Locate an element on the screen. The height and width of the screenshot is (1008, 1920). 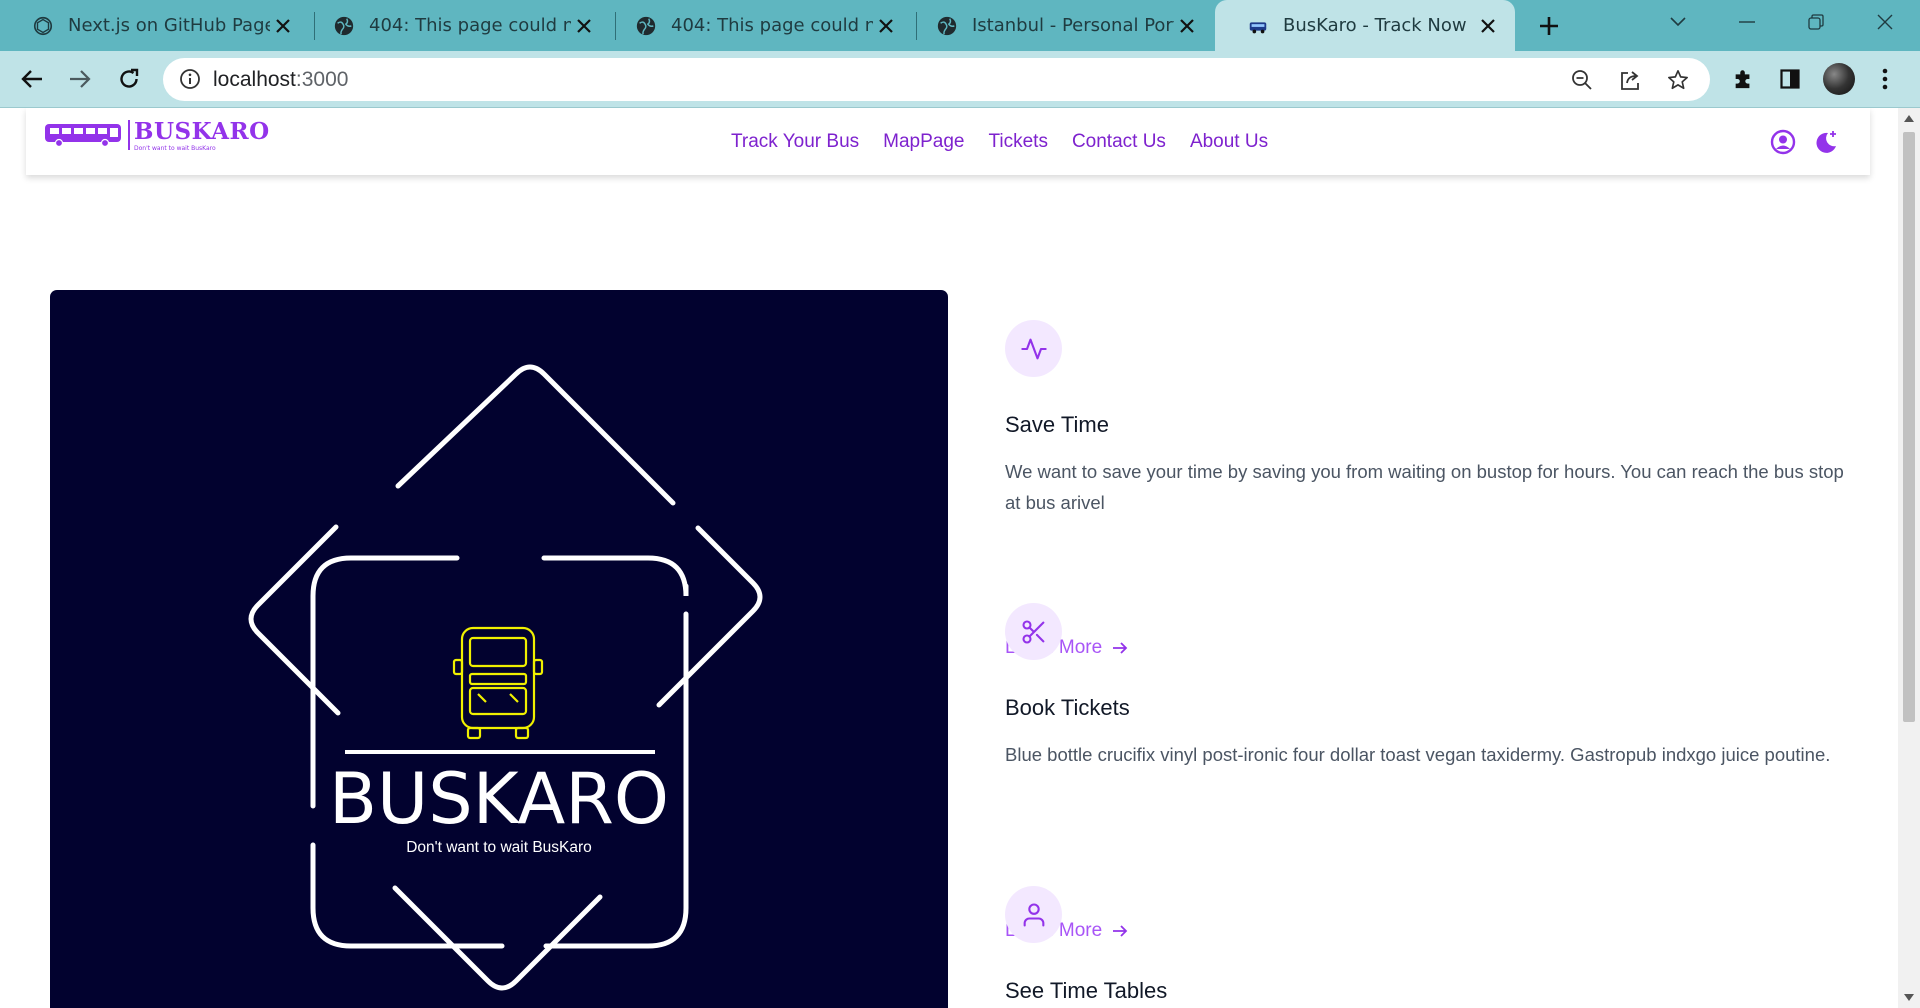
activity-icon-circle is located at coordinates (1033, 348).